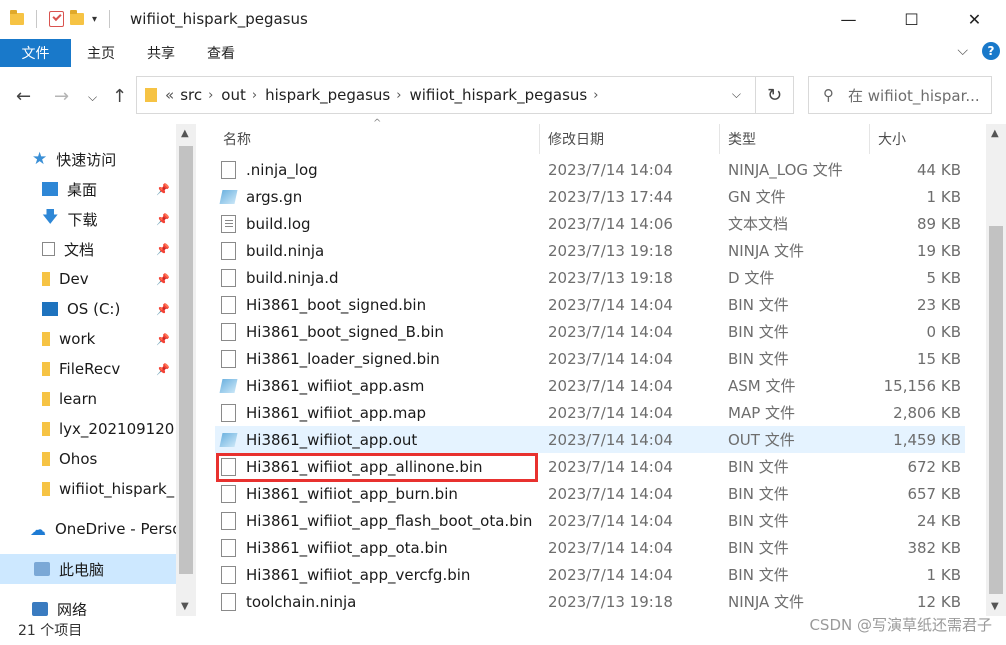 Image resolution: width=1006 pixels, height=645 pixels. I want to click on sidebar-item-quick-access: ★ 快速访问, so click(114, 159).